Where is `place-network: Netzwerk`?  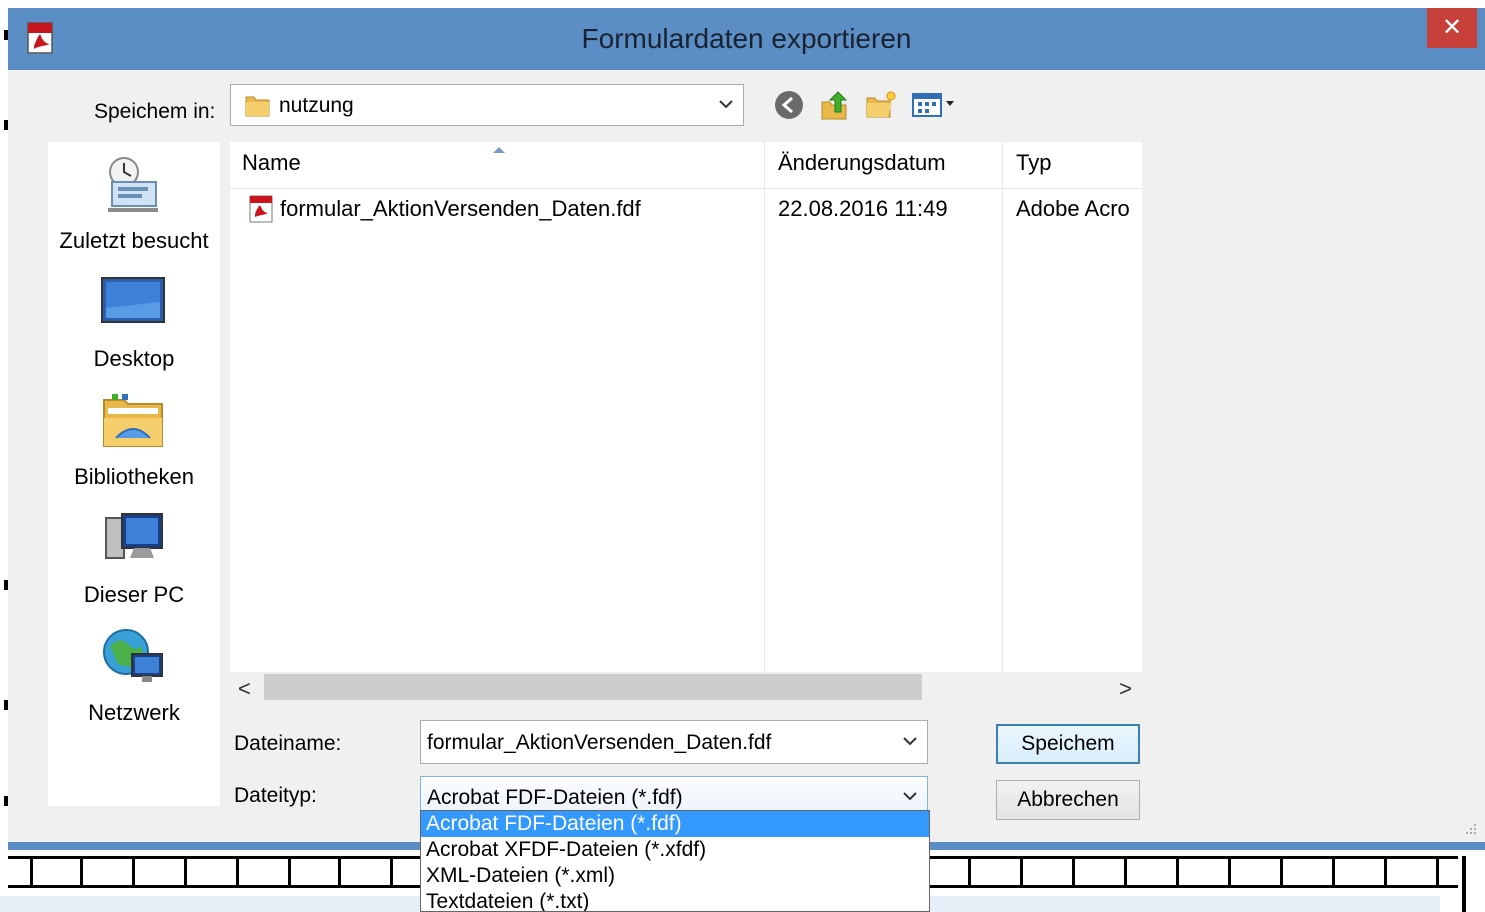 place-network: Netzwerk is located at coordinates (134, 676).